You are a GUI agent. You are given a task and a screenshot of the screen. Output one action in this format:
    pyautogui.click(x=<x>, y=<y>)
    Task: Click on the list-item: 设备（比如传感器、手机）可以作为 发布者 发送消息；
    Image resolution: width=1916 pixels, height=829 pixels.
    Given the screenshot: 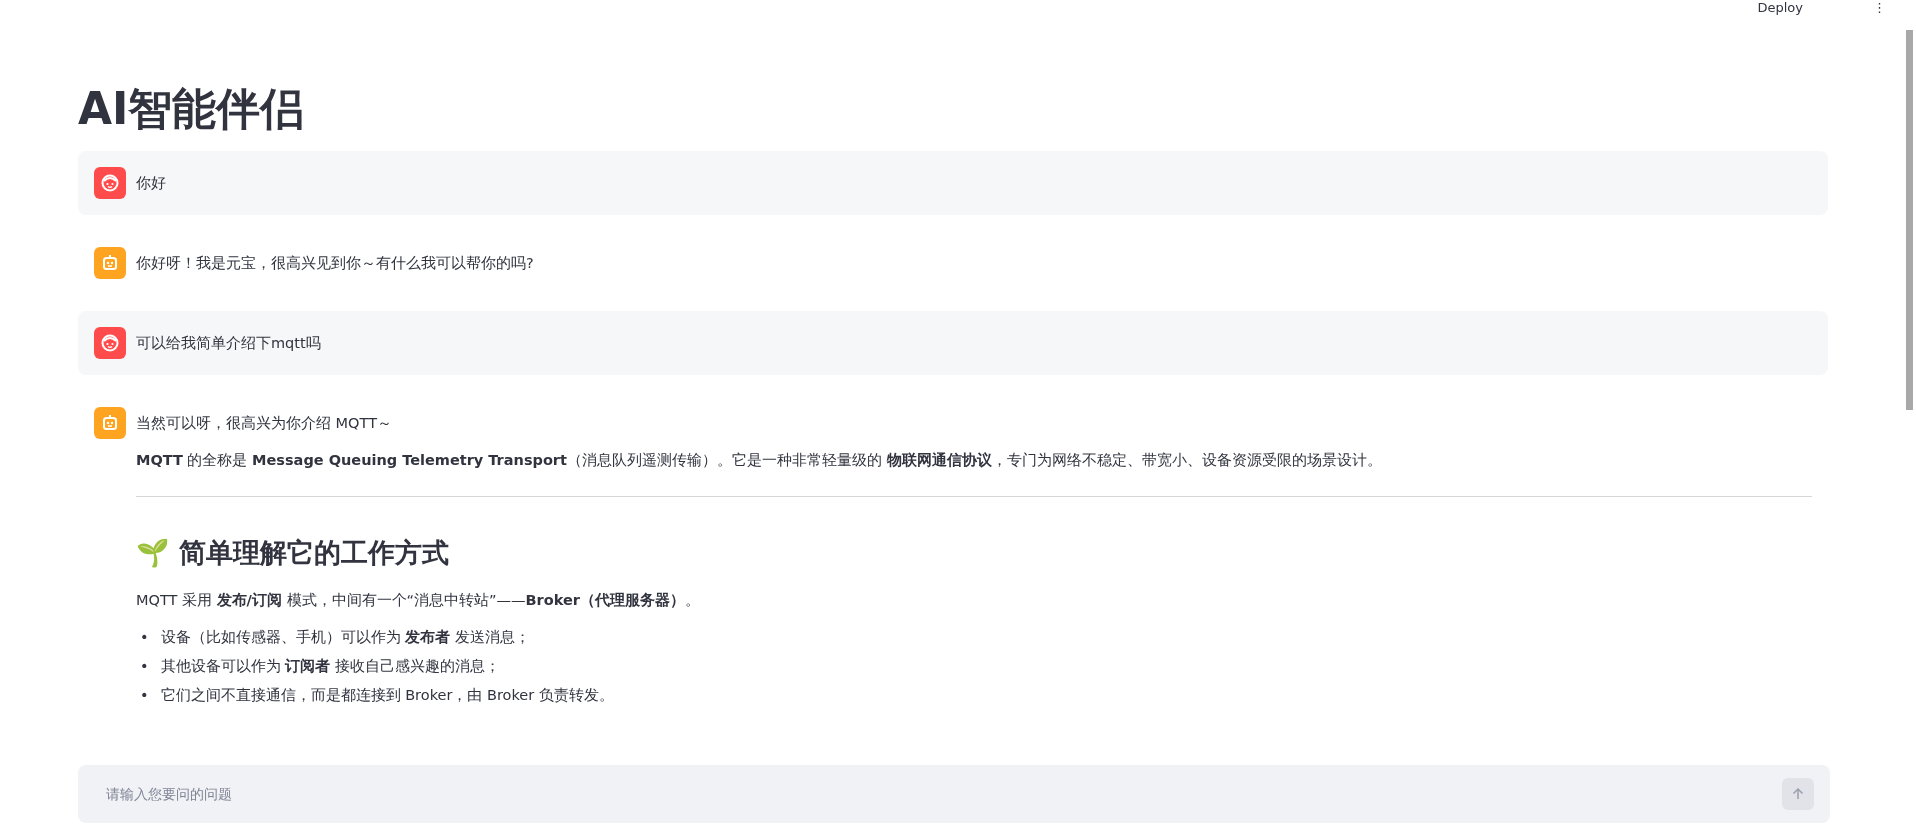 What is the action you would take?
    pyautogui.click(x=345, y=637)
    